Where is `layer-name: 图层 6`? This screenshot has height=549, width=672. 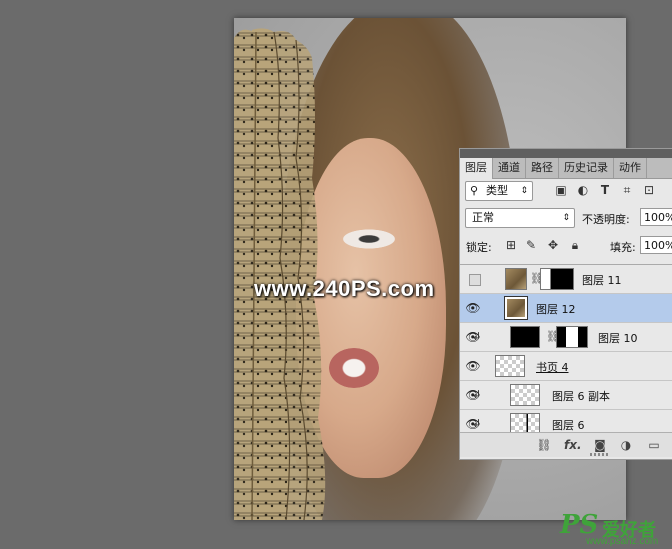 layer-name: 图层 6 is located at coordinates (568, 425).